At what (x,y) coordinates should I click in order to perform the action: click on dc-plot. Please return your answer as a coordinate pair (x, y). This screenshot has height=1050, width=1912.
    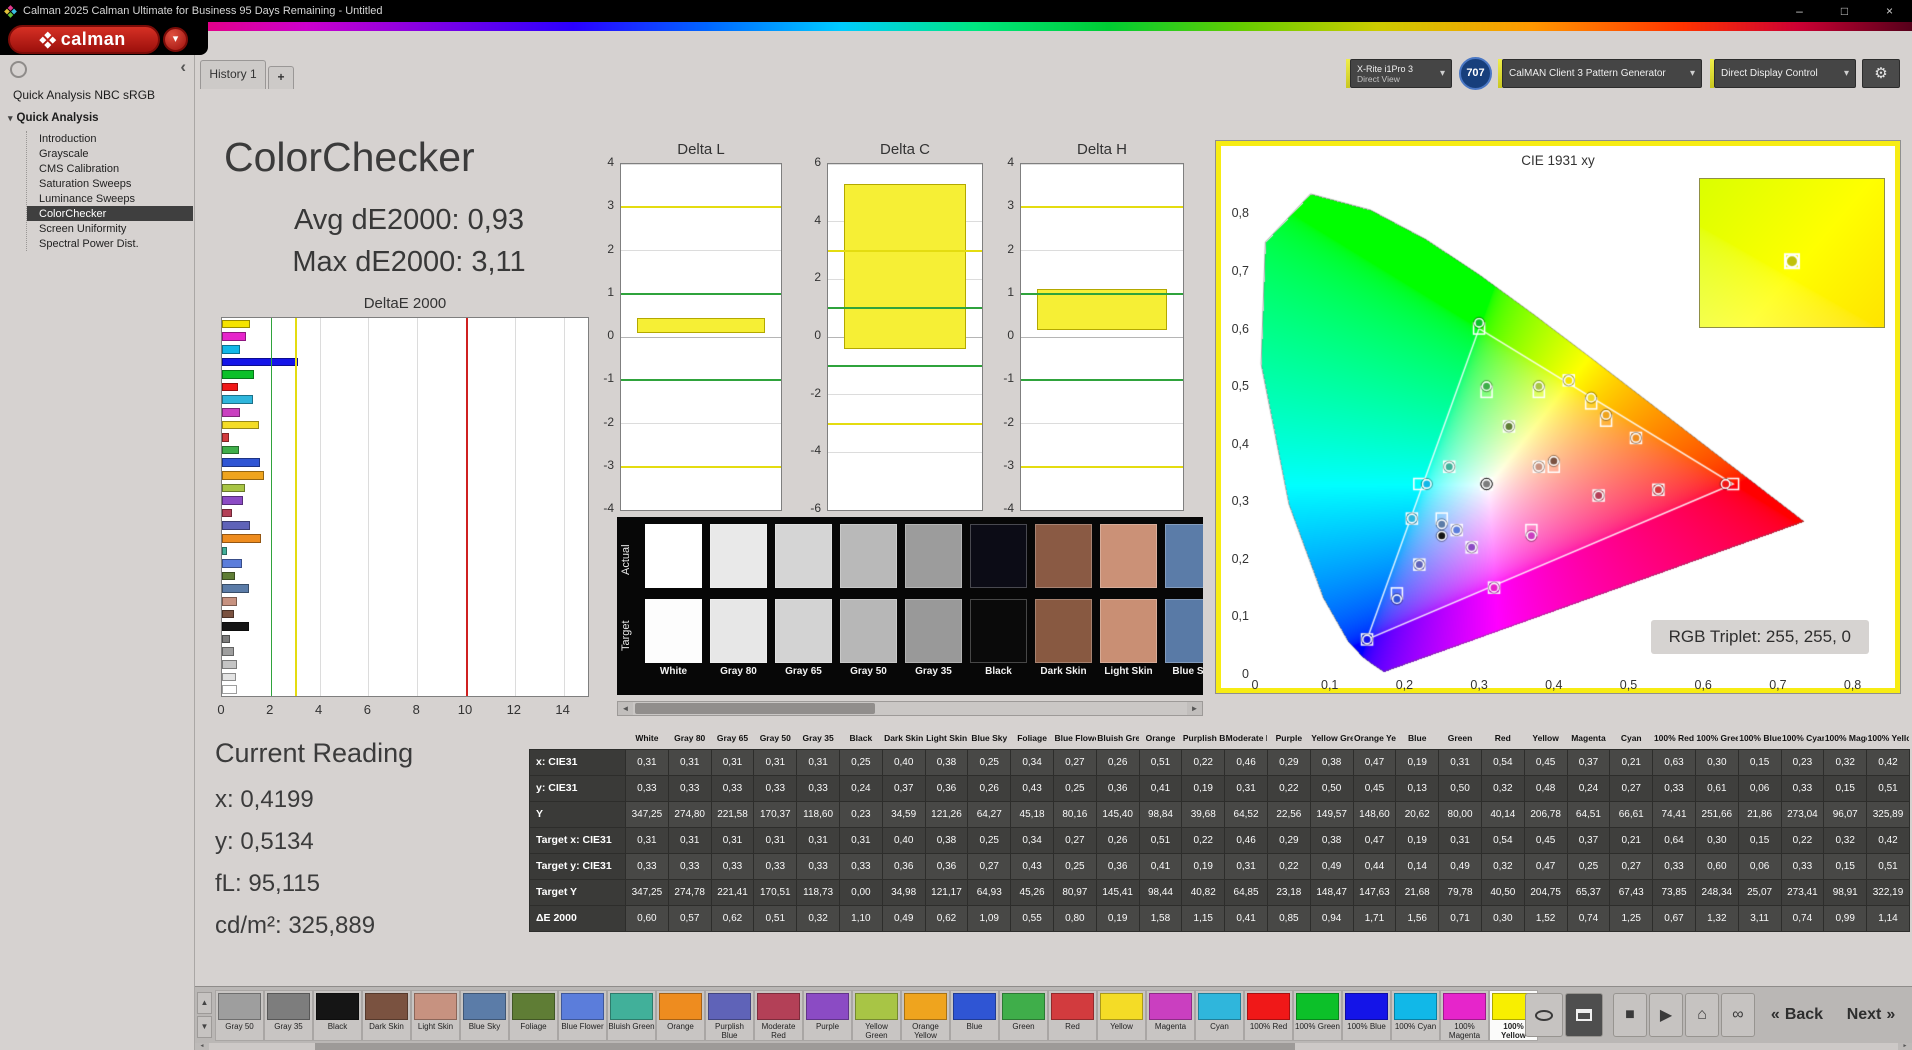
    Looking at the image, I should click on (905, 337).